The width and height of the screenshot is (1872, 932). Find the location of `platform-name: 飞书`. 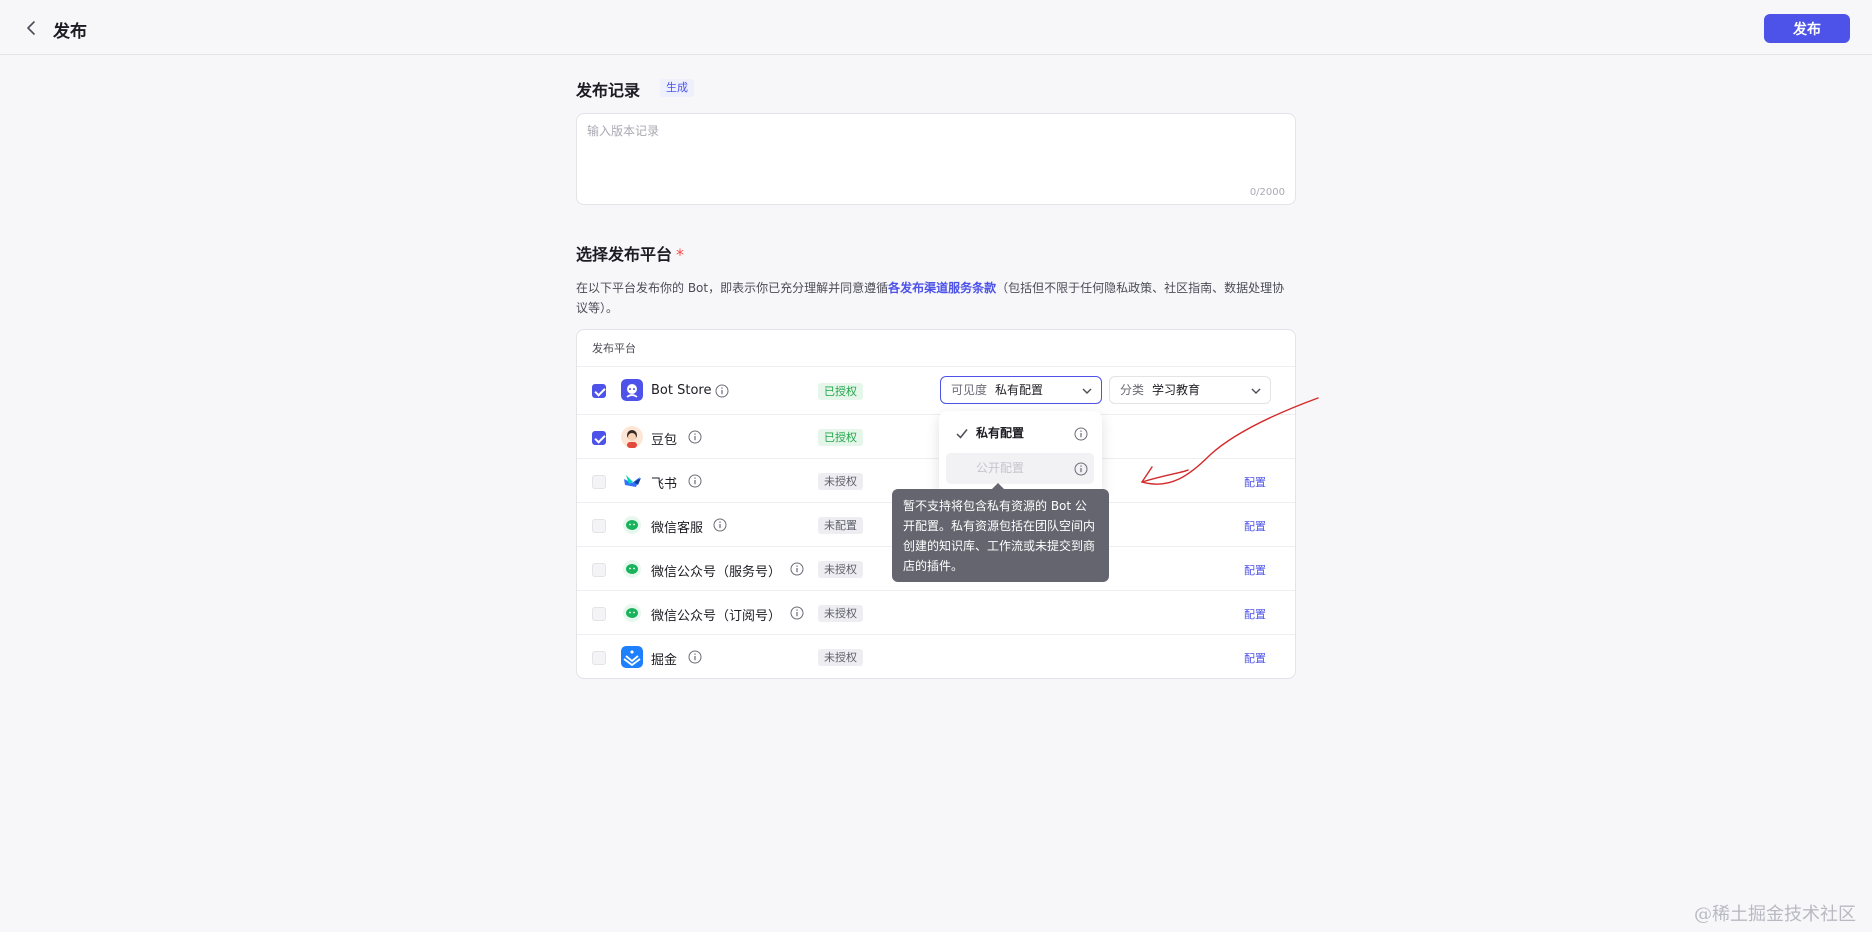

platform-name: 飞书 is located at coordinates (664, 484).